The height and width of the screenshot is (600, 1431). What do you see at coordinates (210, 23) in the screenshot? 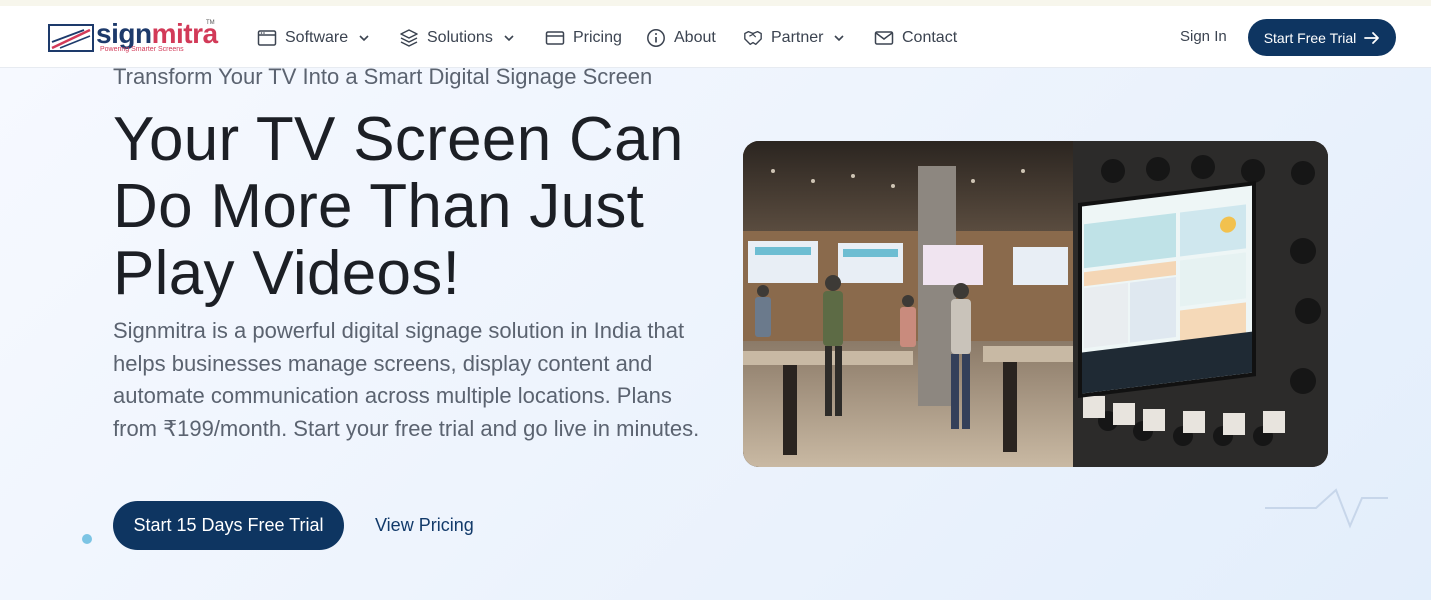
I see `logo-tm: TM` at bounding box center [210, 23].